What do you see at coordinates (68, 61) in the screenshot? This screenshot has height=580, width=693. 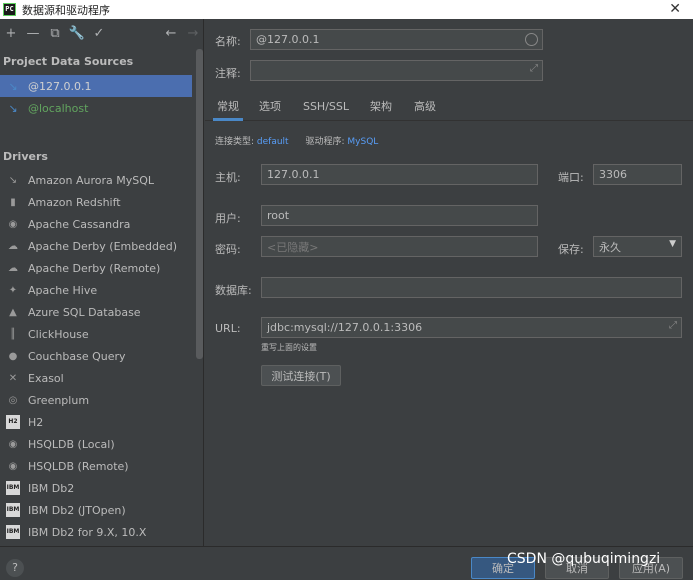 I see `data-sources-title: Project Data Sources` at bounding box center [68, 61].